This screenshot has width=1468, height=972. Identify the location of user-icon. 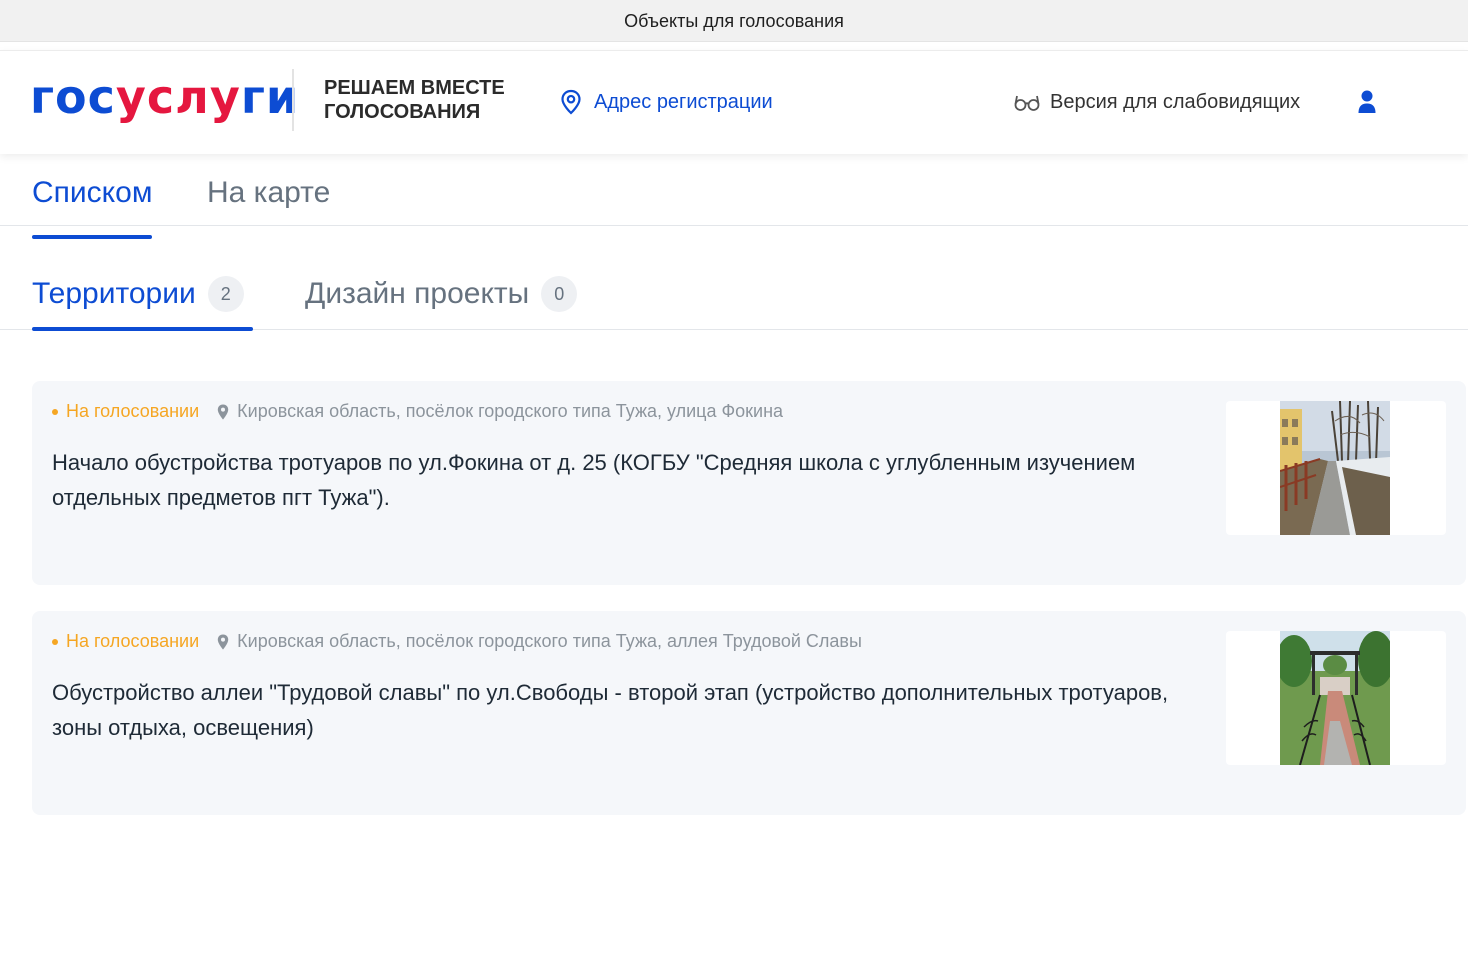
(1367, 102).